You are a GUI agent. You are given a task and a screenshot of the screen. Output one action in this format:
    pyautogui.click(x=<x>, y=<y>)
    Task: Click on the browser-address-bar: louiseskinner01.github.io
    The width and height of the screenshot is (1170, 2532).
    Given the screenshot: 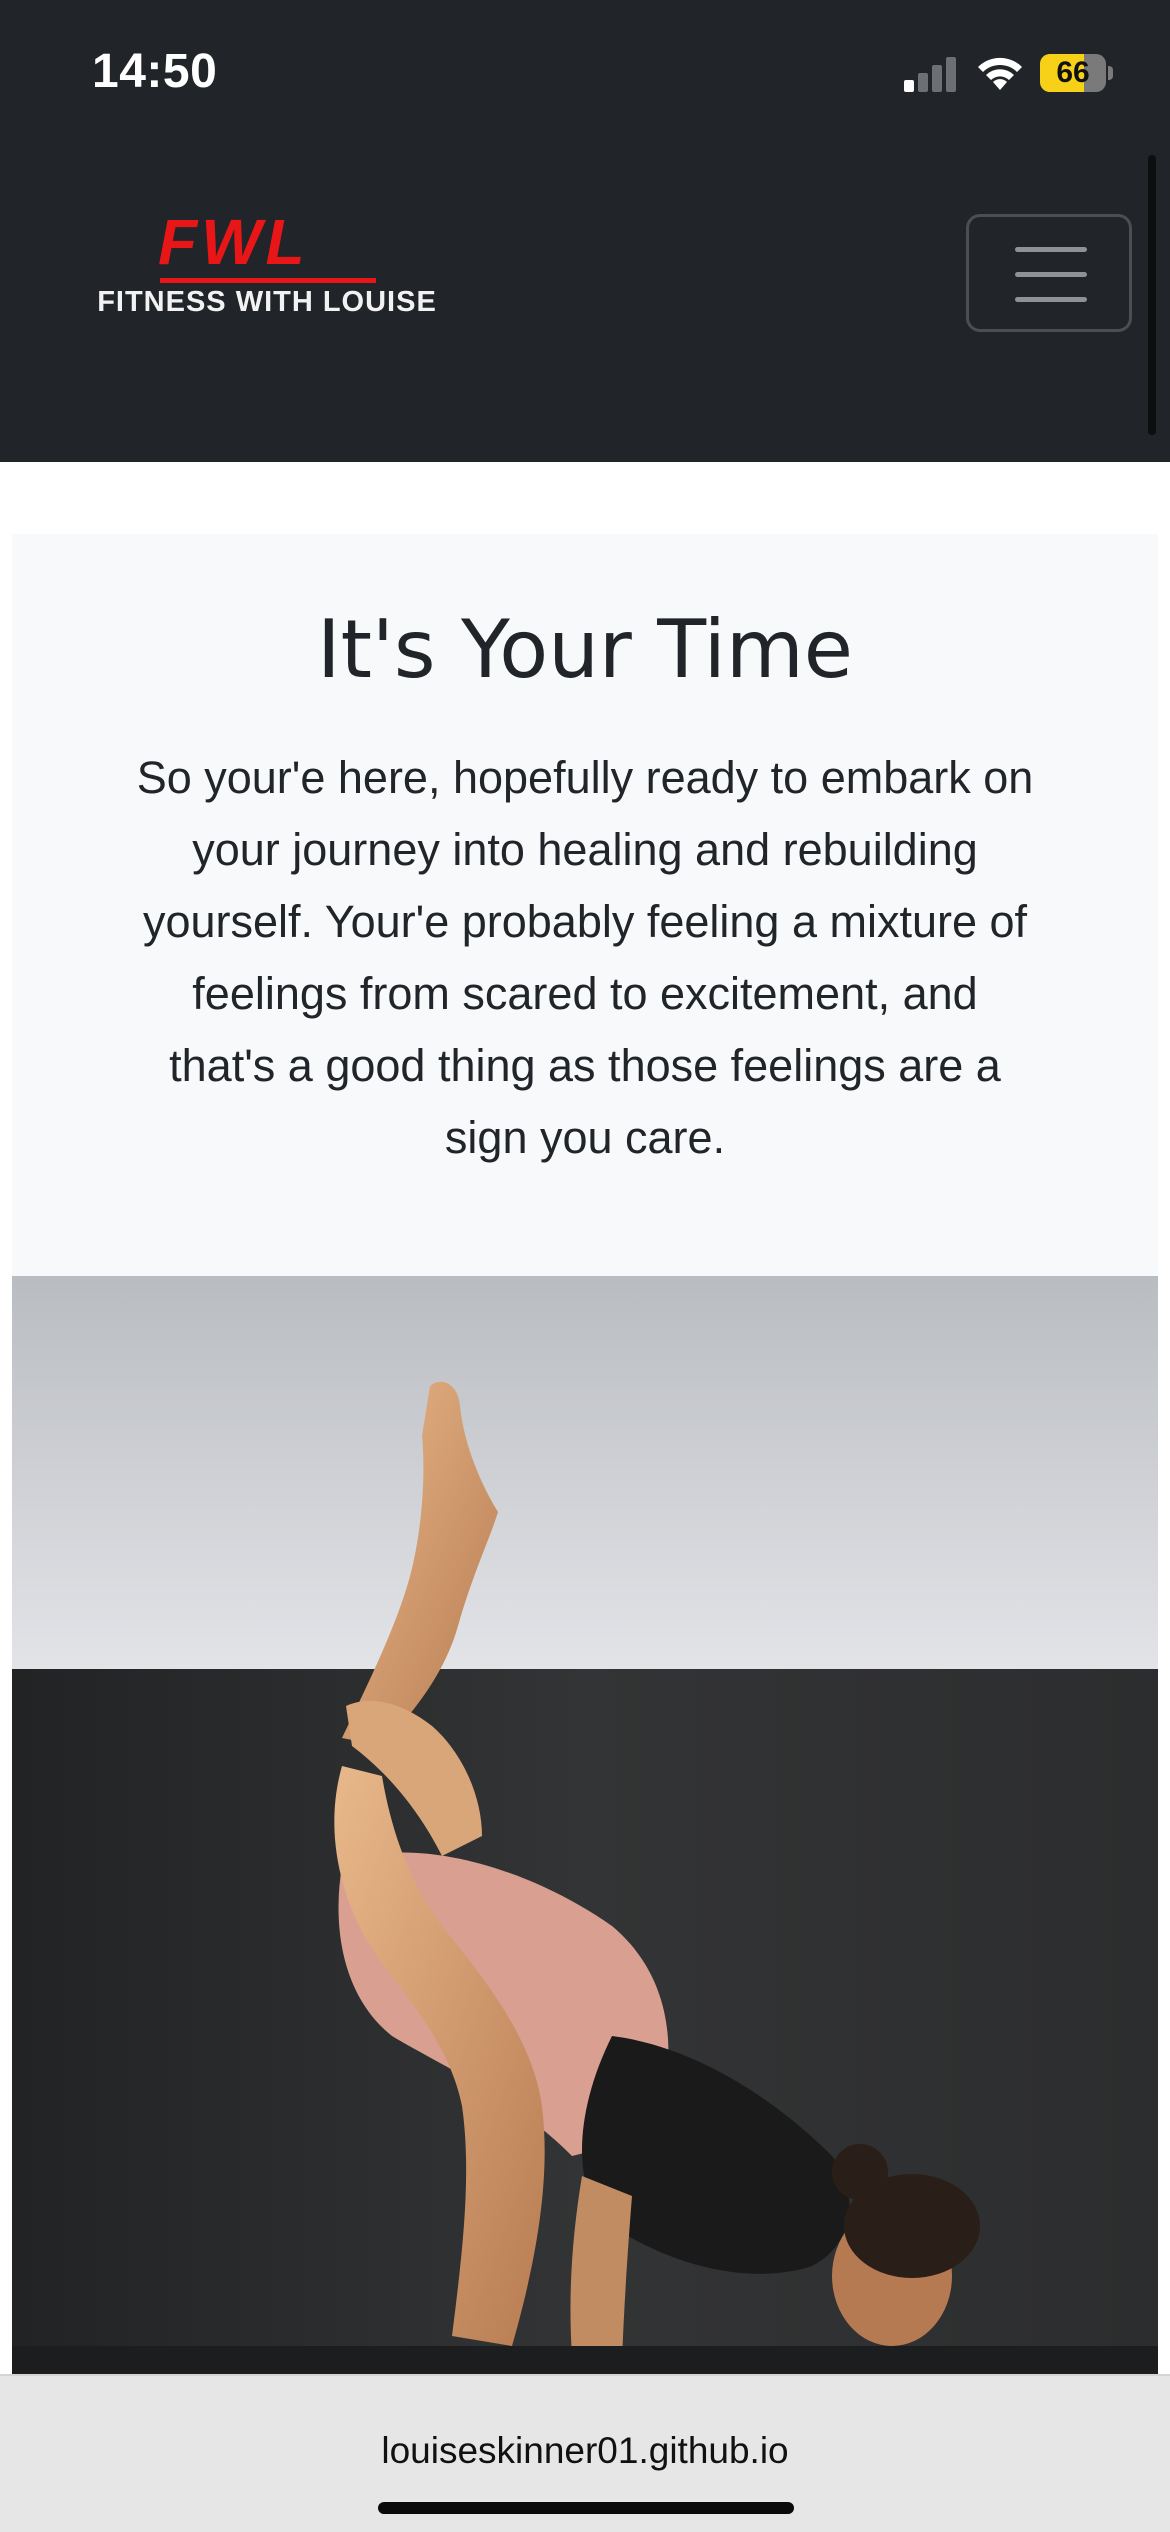 What is the action you would take?
    pyautogui.click(x=585, y=2453)
    